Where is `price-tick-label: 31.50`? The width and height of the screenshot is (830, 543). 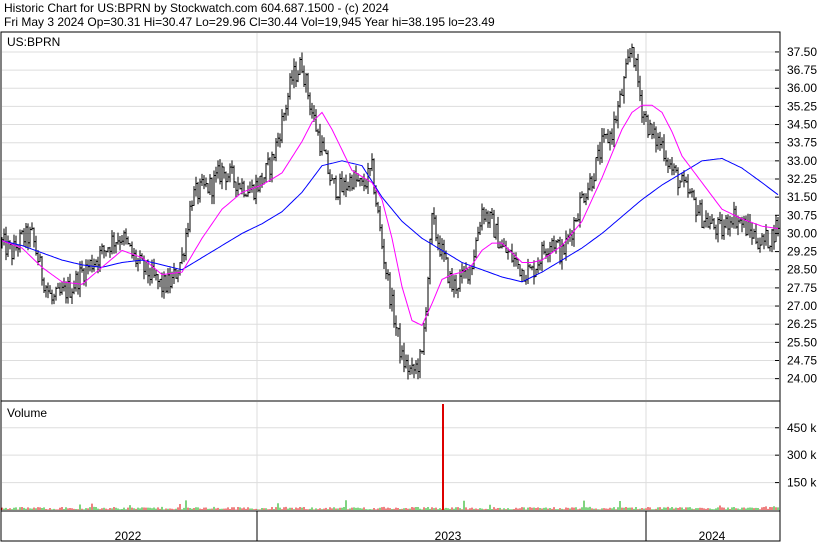
price-tick-label: 31.50 is located at coordinates (802, 197).